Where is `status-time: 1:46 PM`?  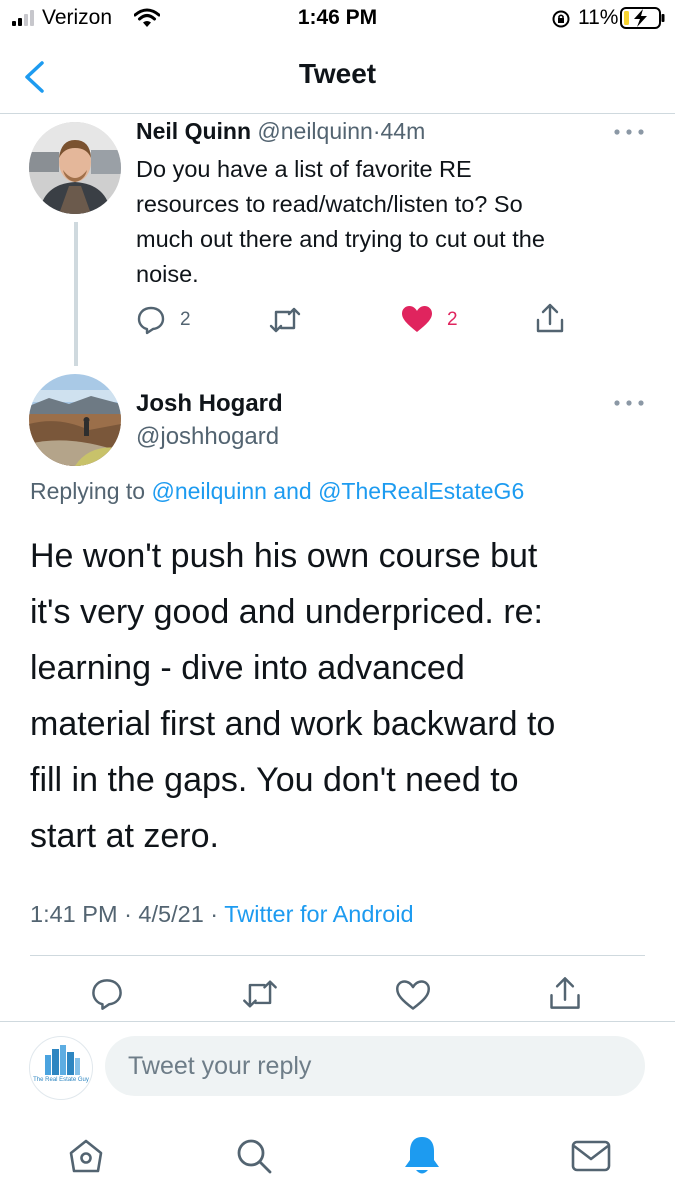
status-time: 1:46 PM is located at coordinates (337, 17).